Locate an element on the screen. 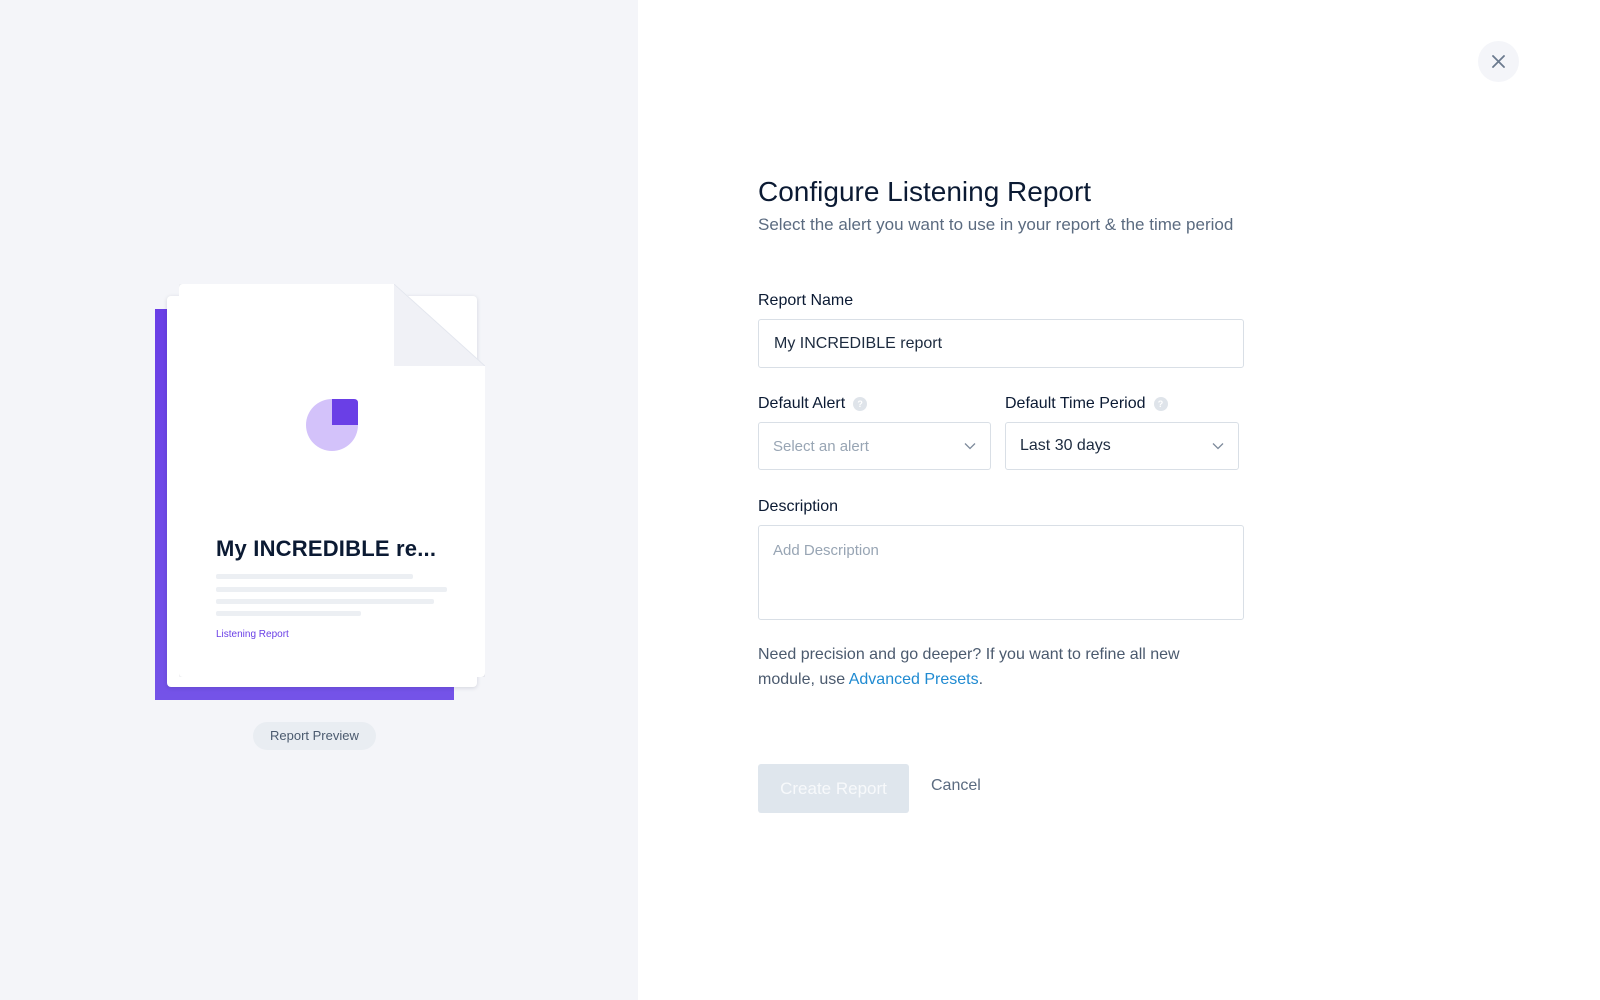 The image size is (1600, 1000). close-button is located at coordinates (1498, 61).